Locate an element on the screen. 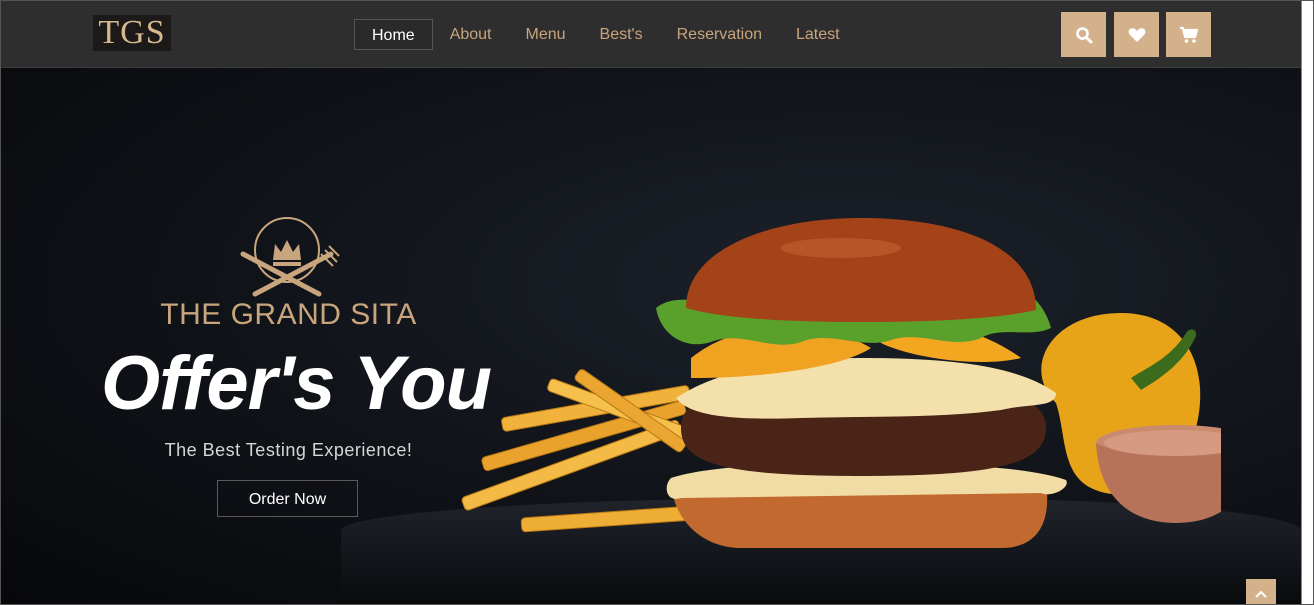  brand-name-heading: THE GRAND SITA is located at coordinates (288, 314).